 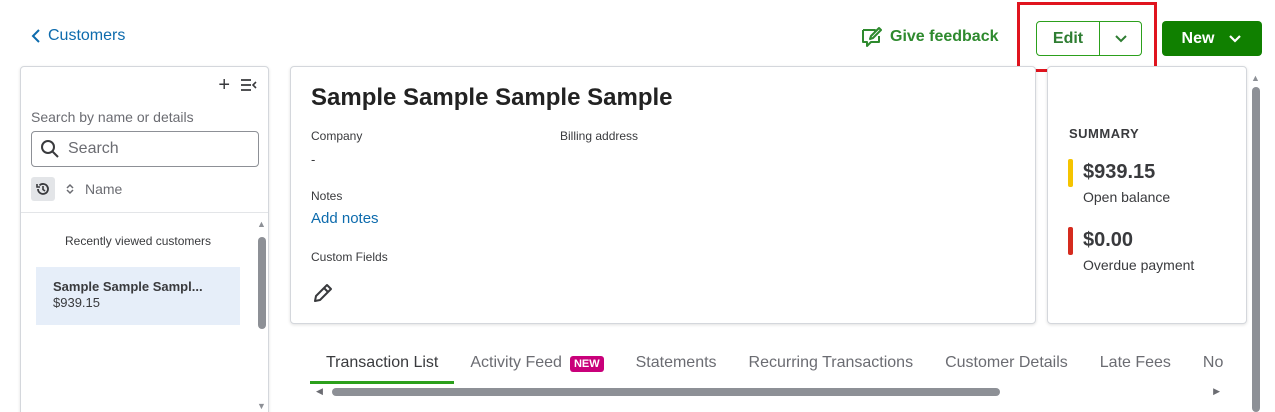 What do you see at coordinates (70, 189) in the screenshot?
I see `sort-icon` at bounding box center [70, 189].